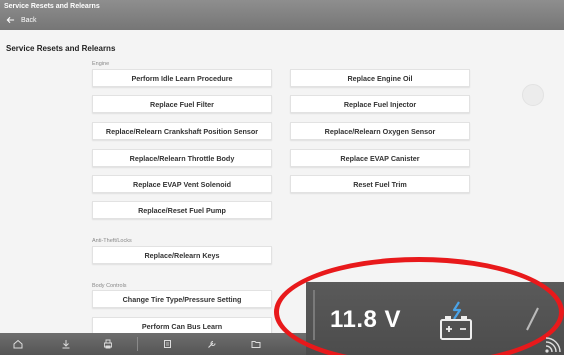 The image size is (564, 355). Describe the element at coordinates (112, 241) in the screenshot. I see `section-label-anti-theft: Anti-Theft/Locks` at that location.